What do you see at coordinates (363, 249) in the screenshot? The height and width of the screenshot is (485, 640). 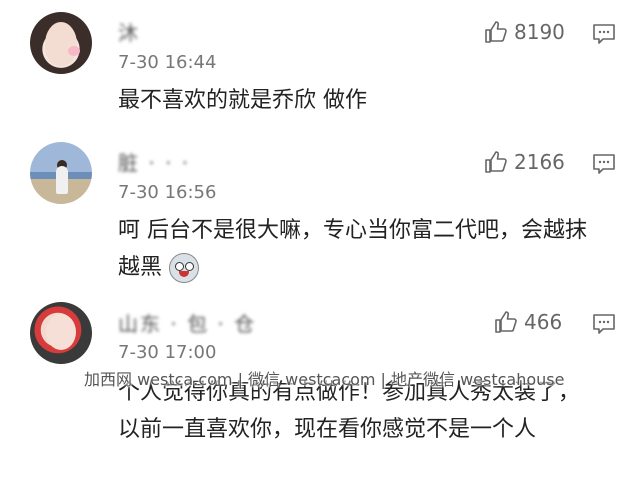 I see `comment-text: 呵 后台不是很大嘛，专心当你富二代吧，会越抹越黑` at bounding box center [363, 249].